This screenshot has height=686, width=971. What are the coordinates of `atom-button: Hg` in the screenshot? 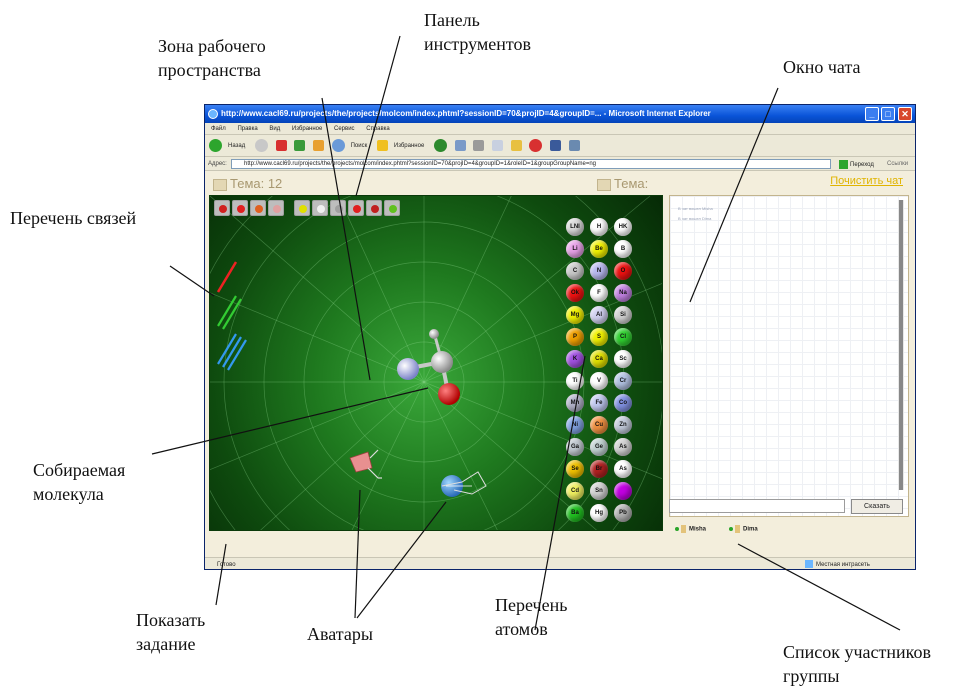 It's located at (599, 513).